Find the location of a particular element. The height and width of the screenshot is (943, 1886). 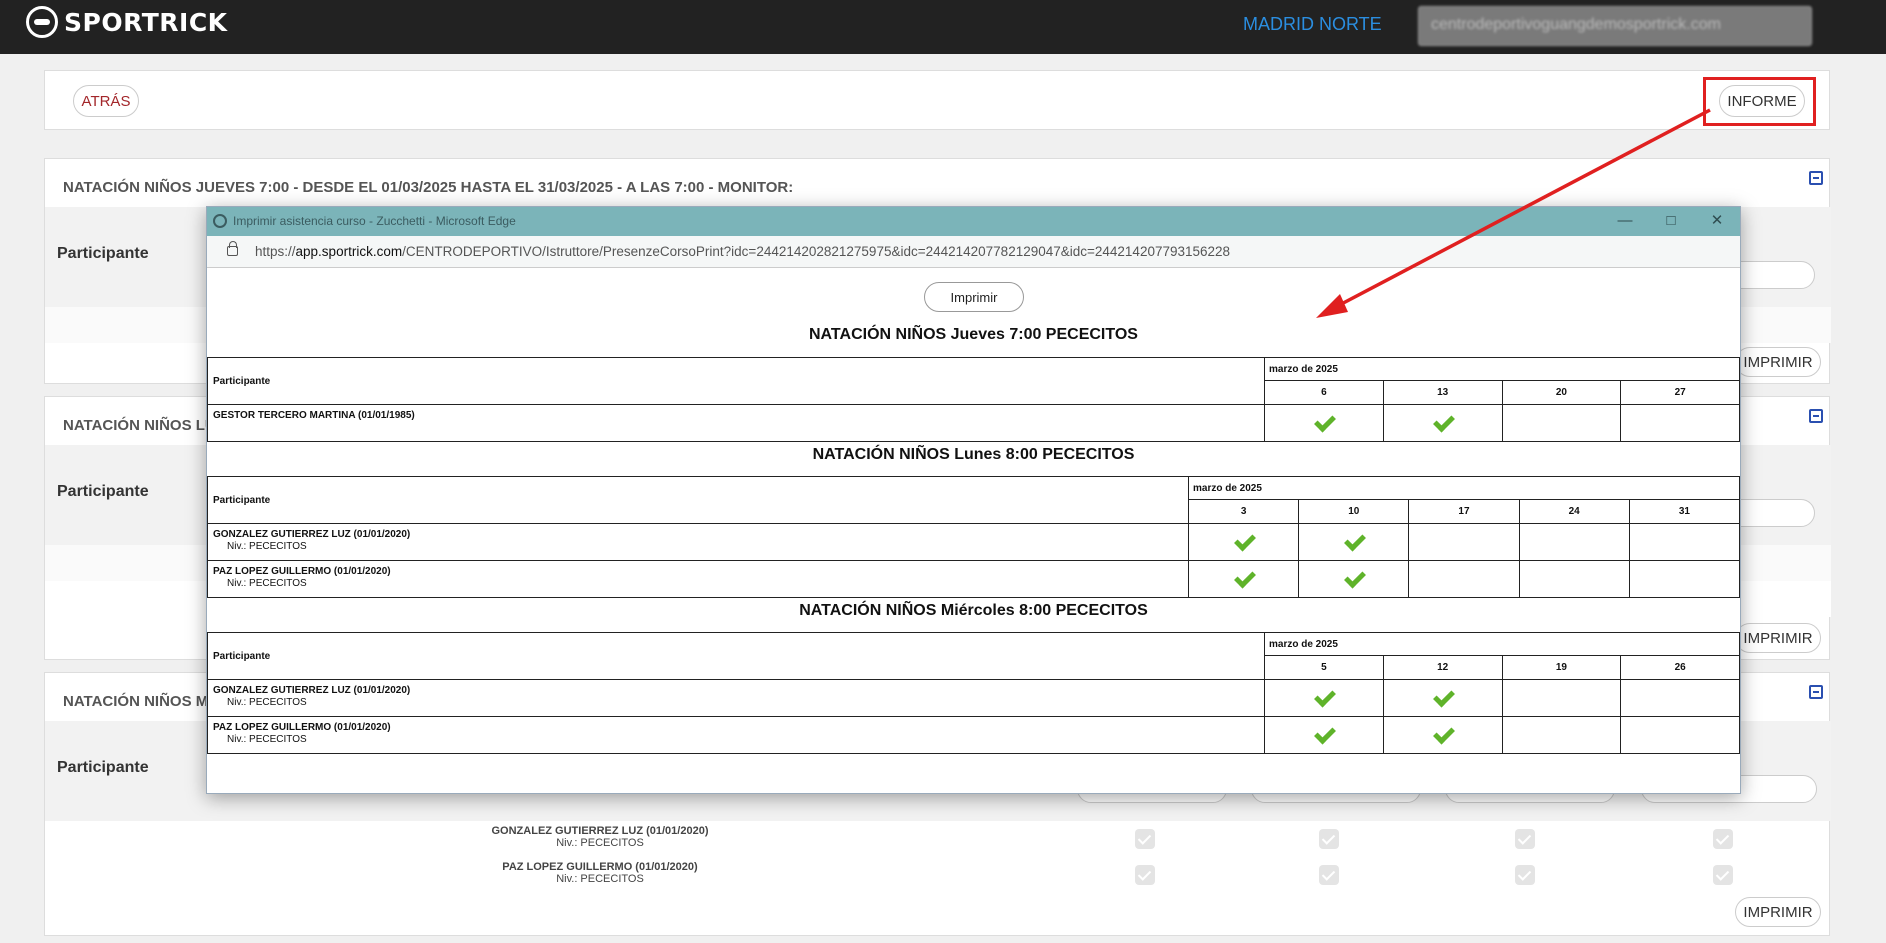

course-title: NATACIÓN NIÑOS LU is located at coordinates (139, 425).